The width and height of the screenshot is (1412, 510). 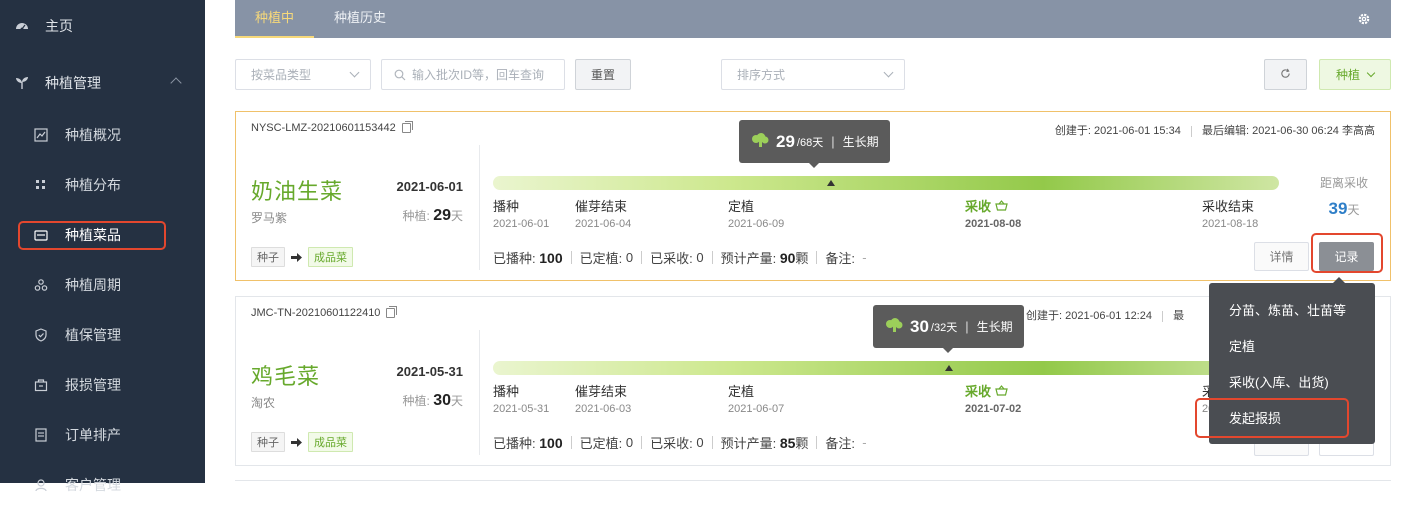 I want to click on stage-sowing: 播种 2021-05-31, so click(x=521, y=399).